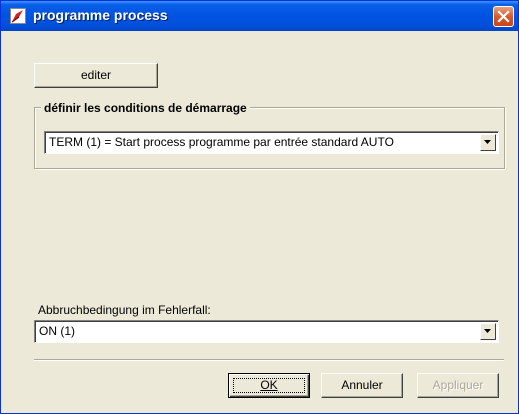  I want to click on apply-button: Appliquer, so click(458, 385).